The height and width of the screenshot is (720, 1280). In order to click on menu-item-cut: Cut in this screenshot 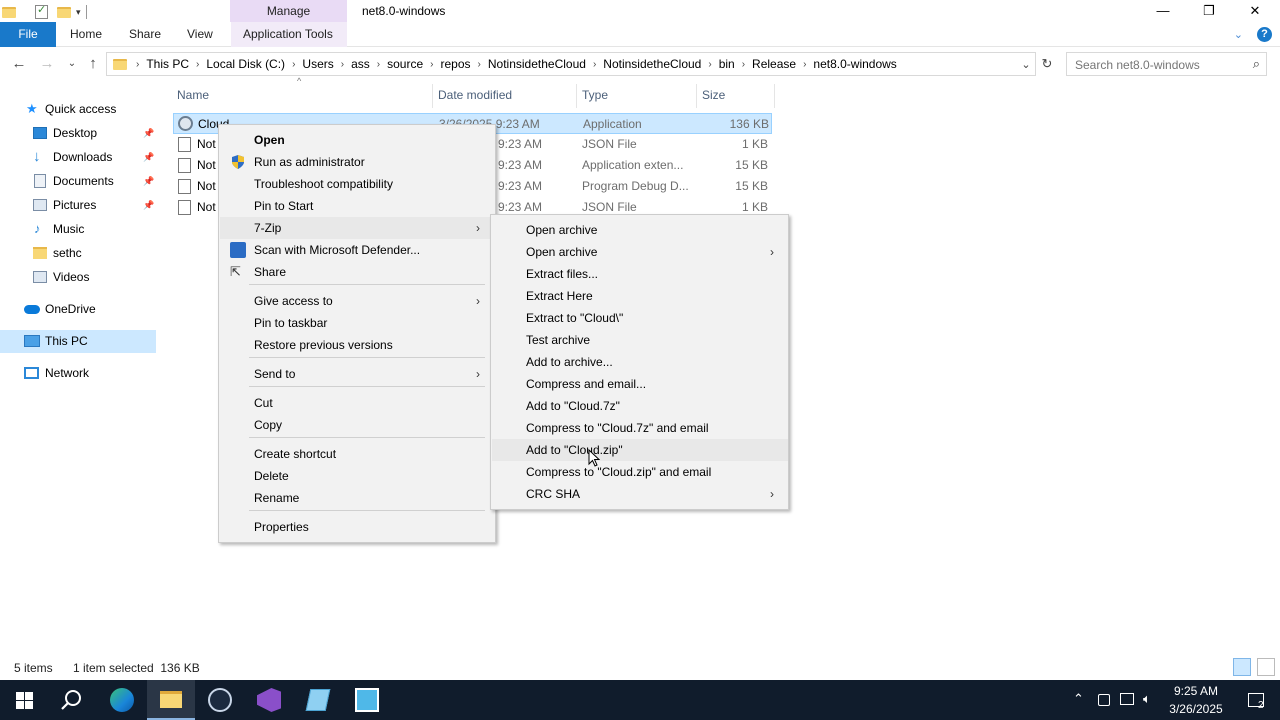, I will do `click(357, 403)`.